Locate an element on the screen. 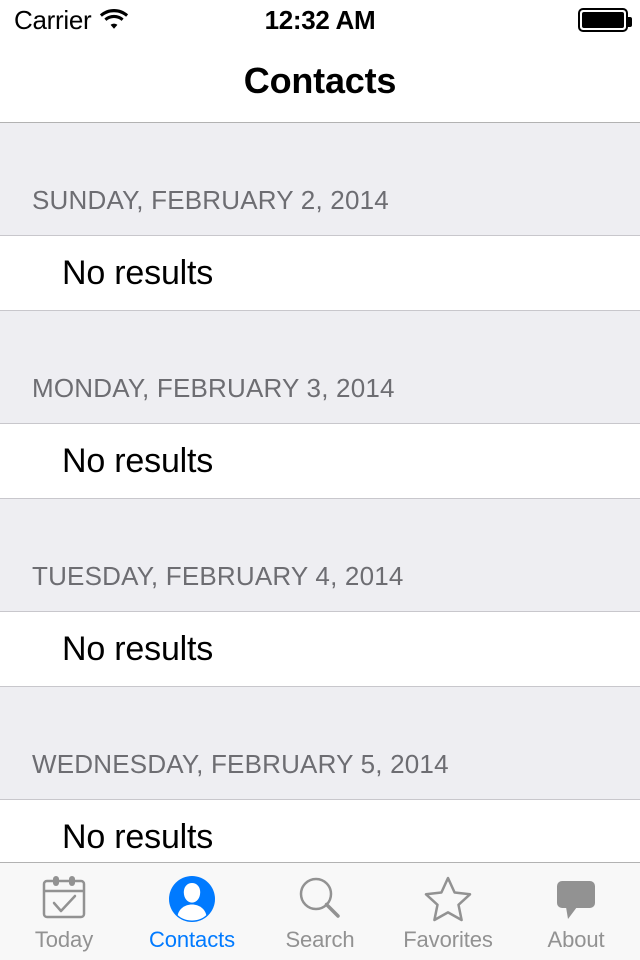 The width and height of the screenshot is (640, 960). tab-search-label: Search is located at coordinates (320, 939).